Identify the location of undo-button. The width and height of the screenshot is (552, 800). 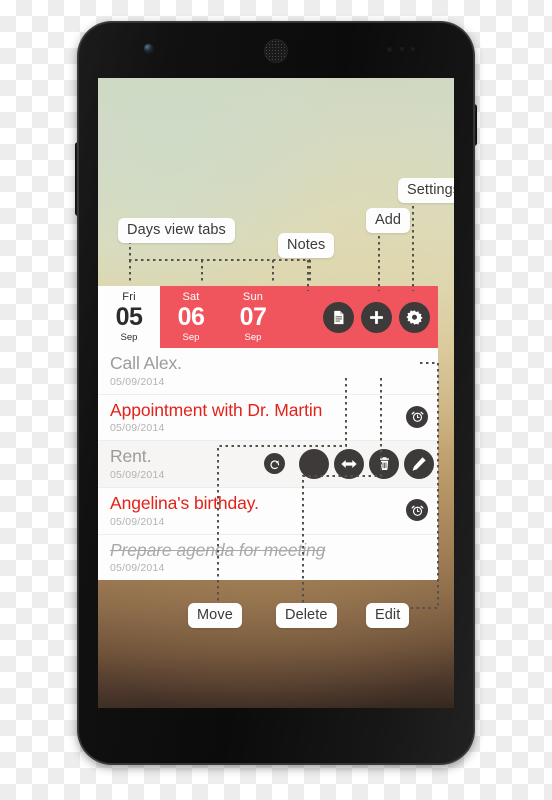
(274, 464).